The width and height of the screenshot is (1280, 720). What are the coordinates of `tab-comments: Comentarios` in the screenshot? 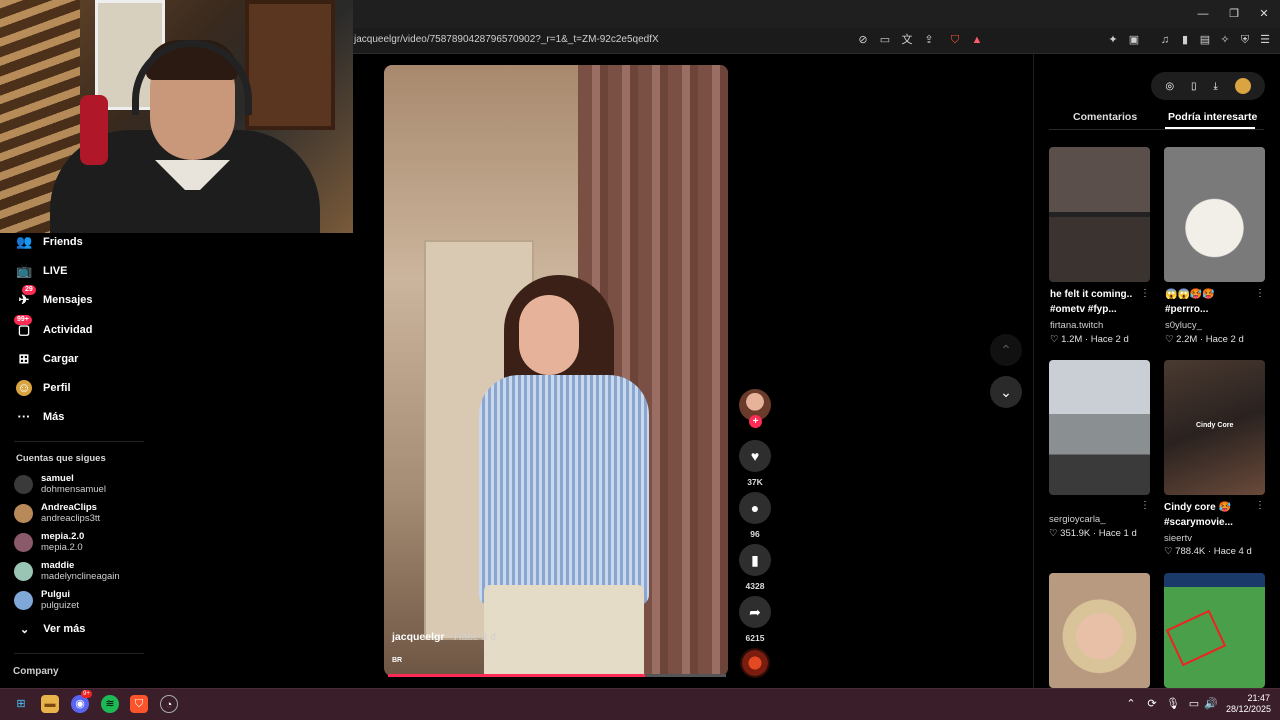 It's located at (1105, 117).